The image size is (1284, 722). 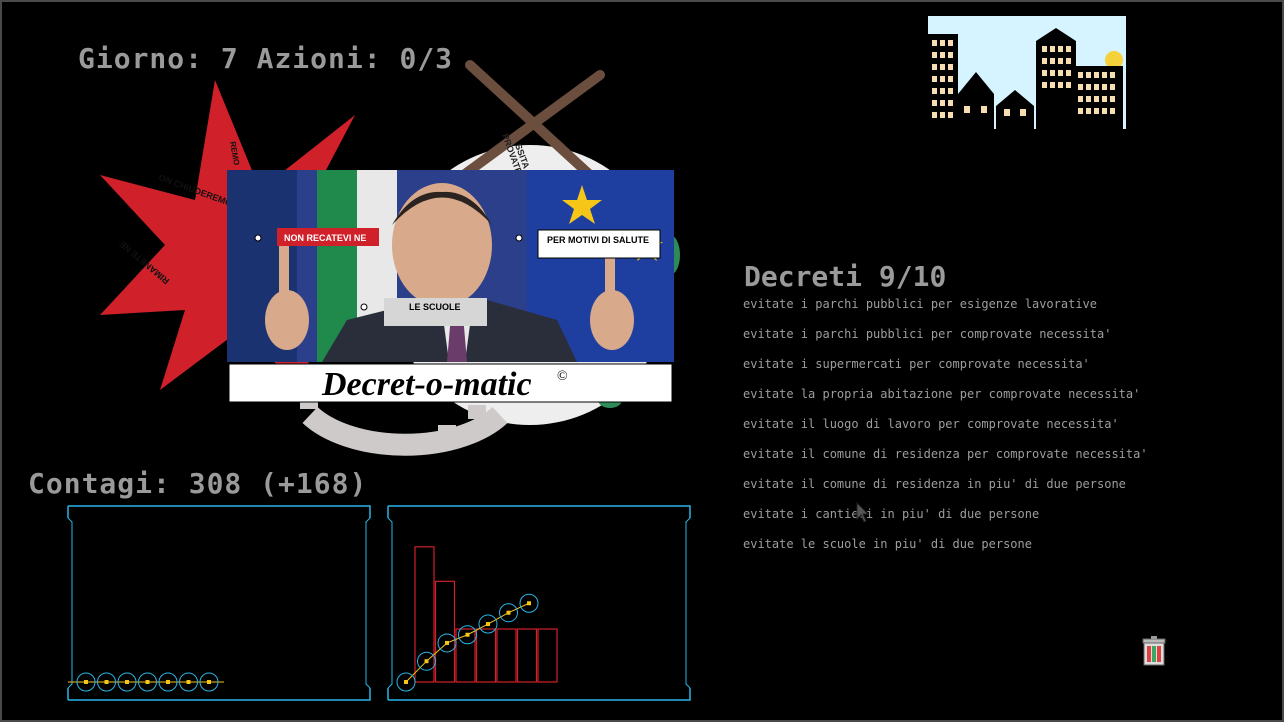 What do you see at coordinates (562, 376) in the screenshot?
I see `copyright-mark: ©` at bounding box center [562, 376].